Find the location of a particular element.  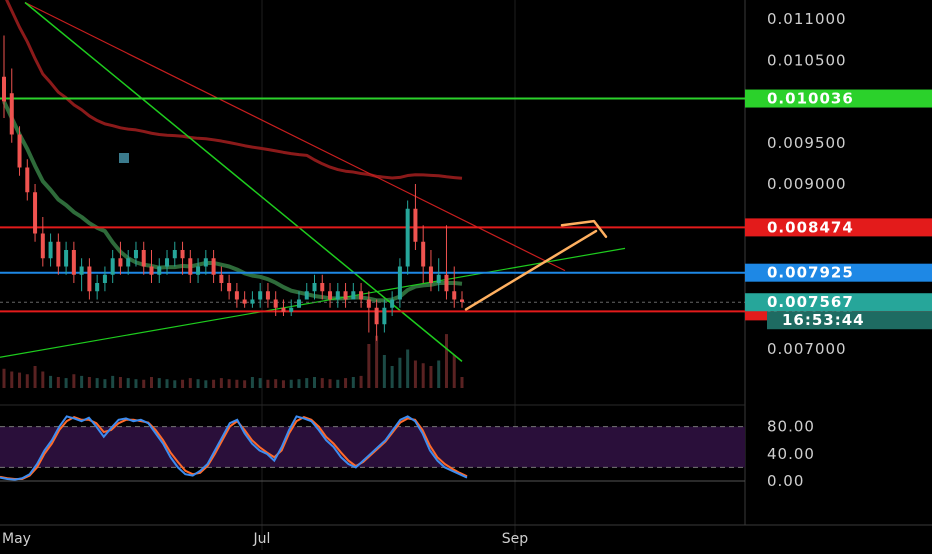

time-tick-label: Jul is located at coordinates (262, 539).